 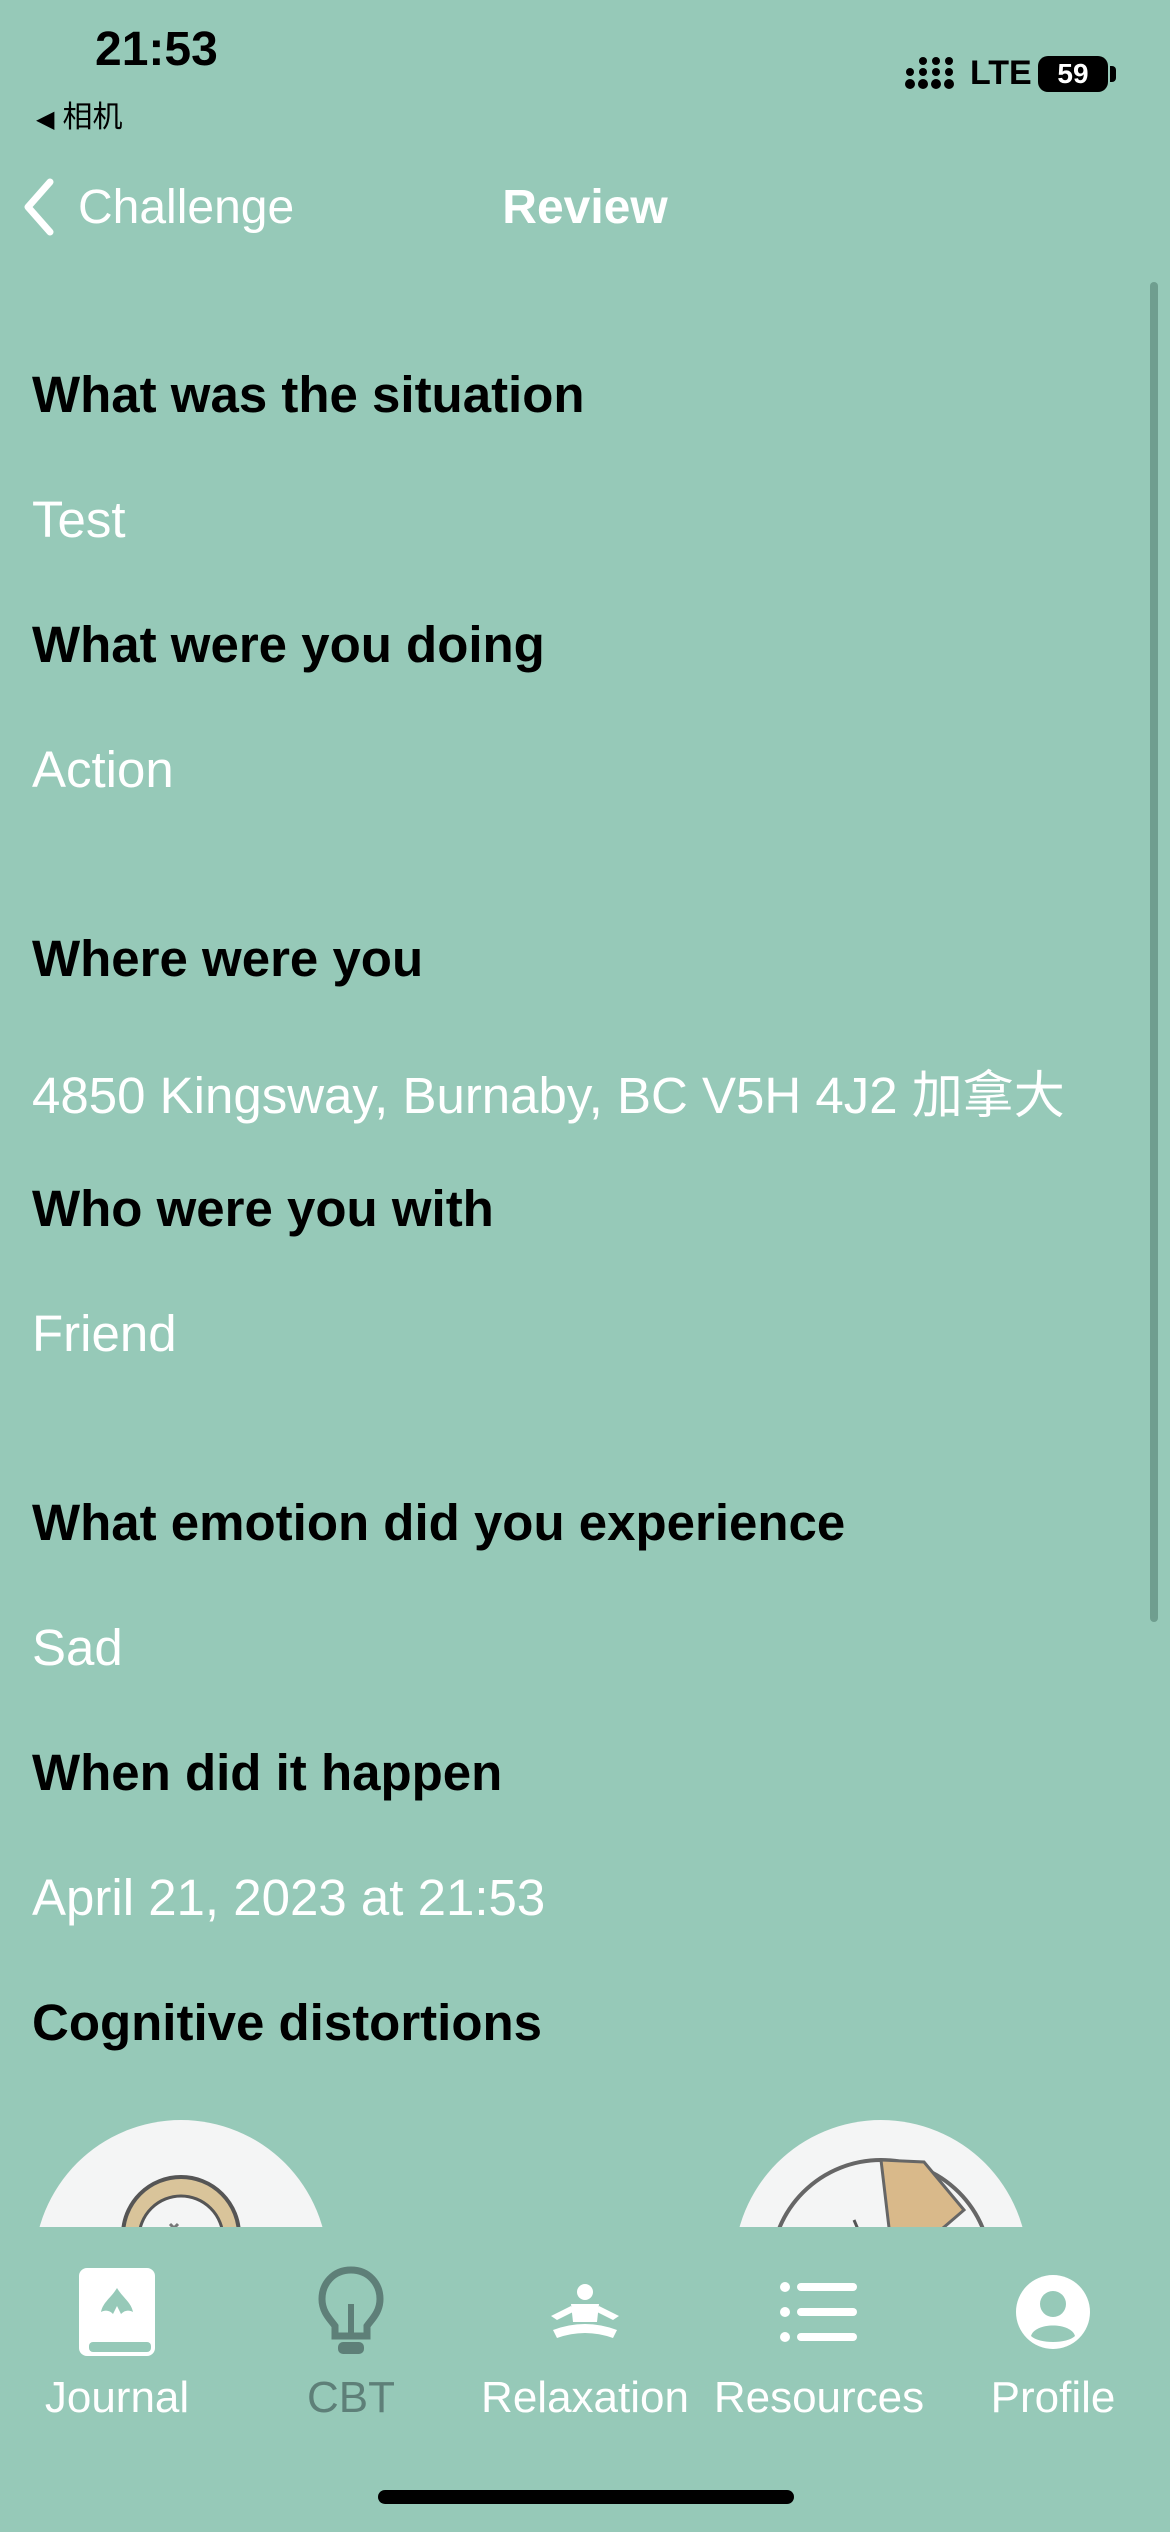 I want to click on question-situation: What was the situation, so click(x=308, y=394).